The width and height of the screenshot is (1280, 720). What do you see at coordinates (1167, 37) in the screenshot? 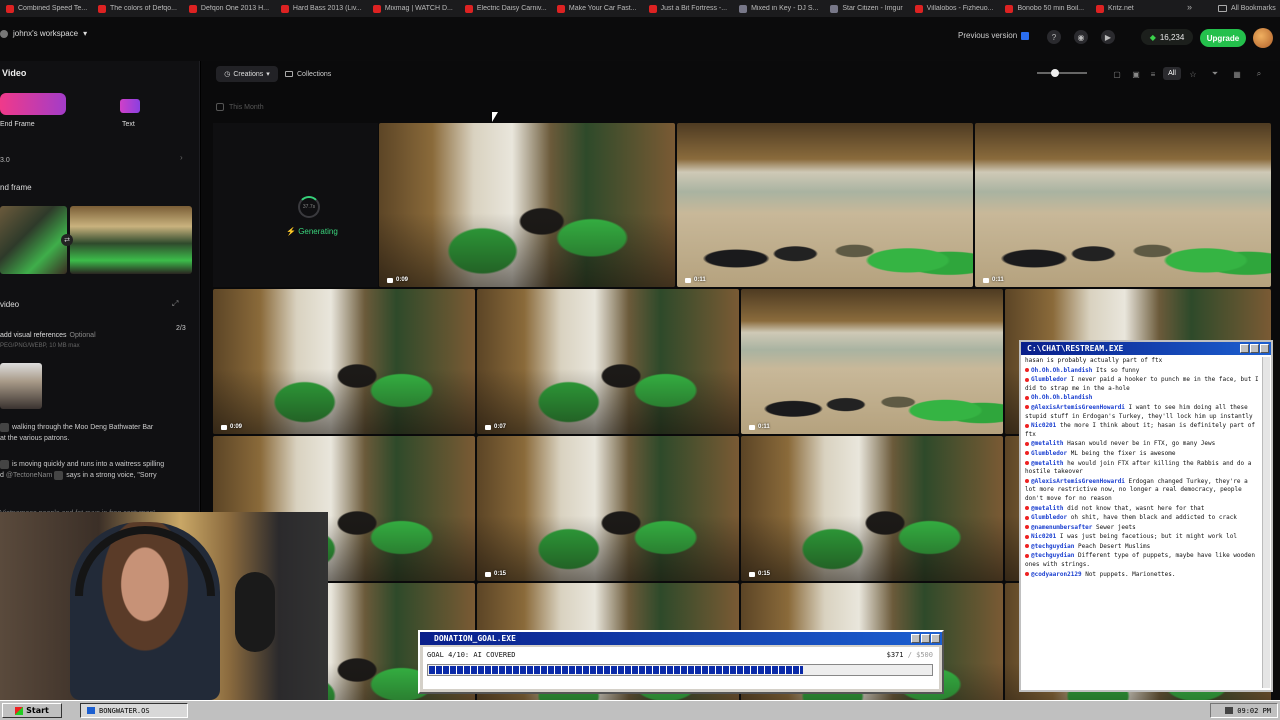
I see `credits-balance: ◆ 16,234` at bounding box center [1167, 37].